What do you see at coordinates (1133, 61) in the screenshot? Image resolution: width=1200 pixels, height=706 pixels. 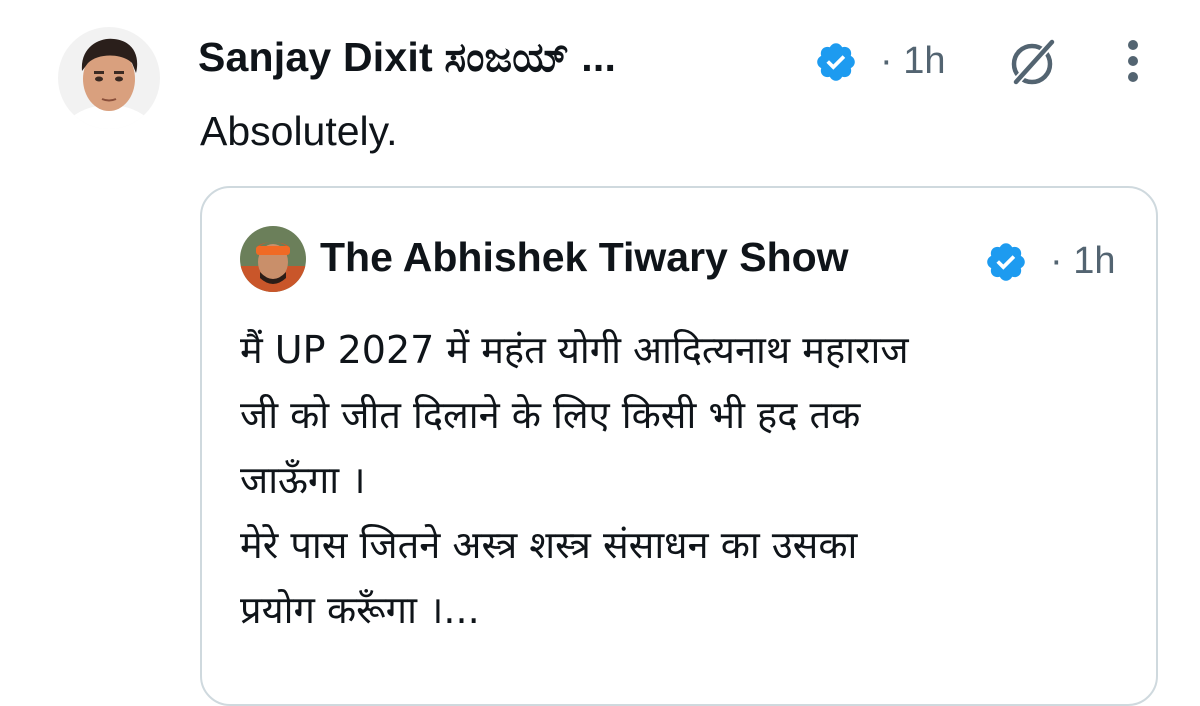 I see `more-vertical-icon` at bounding box center [1133, 61].